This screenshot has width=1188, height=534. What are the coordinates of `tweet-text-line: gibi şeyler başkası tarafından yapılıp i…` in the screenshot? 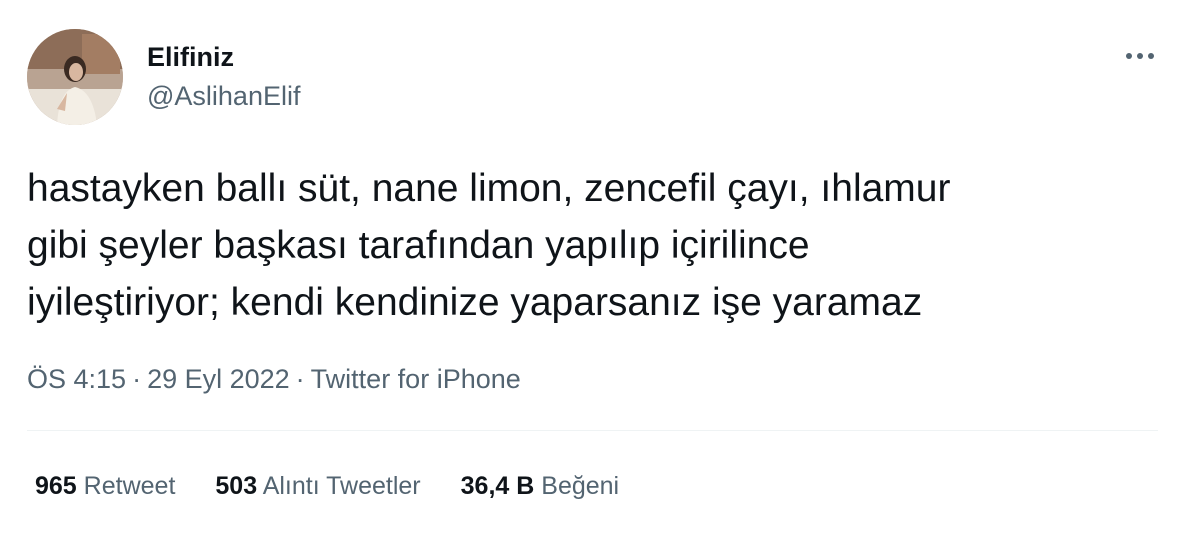 It's located at (418, 245).